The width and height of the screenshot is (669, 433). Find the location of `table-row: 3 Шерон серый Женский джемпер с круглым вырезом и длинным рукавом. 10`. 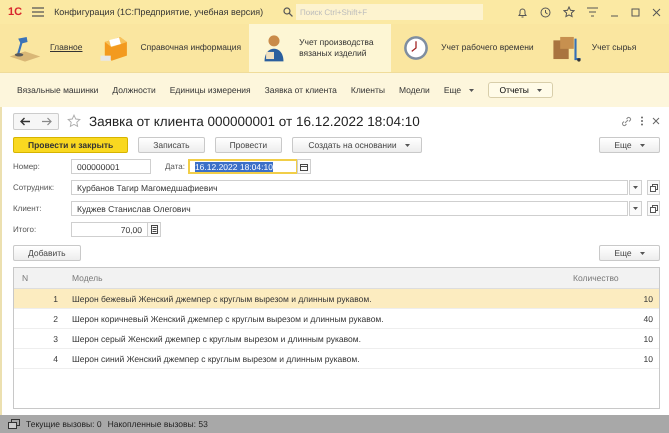

table-row: 3 Шерон серый Женский джемпер с круглым вырезом и длинным рукавом. 10 is located at coordinates (336, 339).